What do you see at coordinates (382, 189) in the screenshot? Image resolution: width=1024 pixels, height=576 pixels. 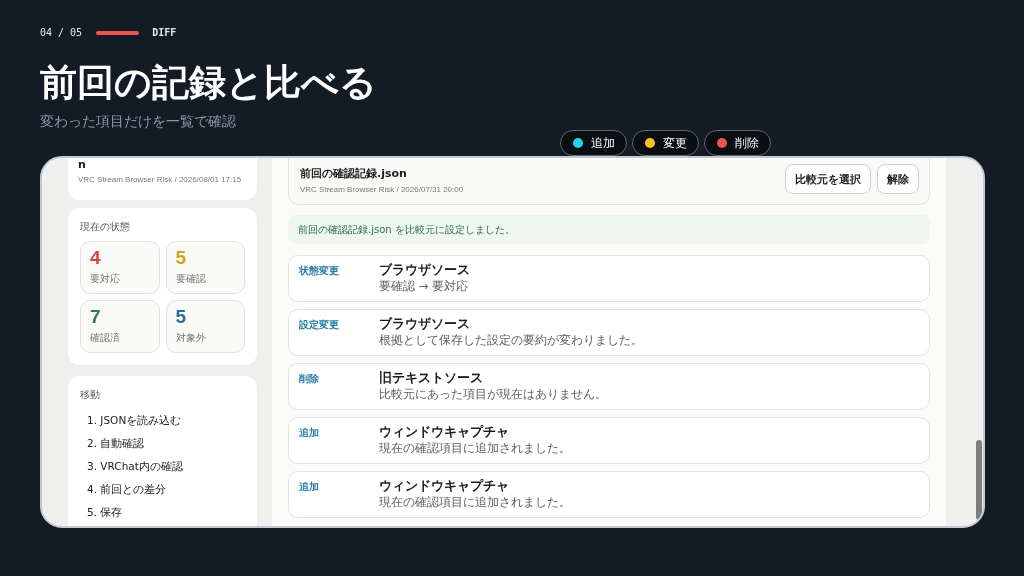 I see `file-meta: VRC Stream Browser Risk / 2026/07/31 20:00` at bounding box center [382, 189].